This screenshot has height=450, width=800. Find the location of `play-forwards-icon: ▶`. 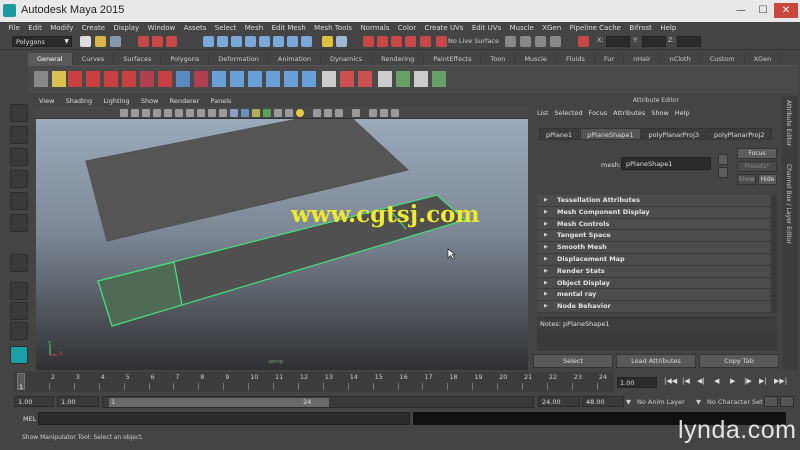

play-forwards-icon: ▶ is located at coordinates (732, 381).